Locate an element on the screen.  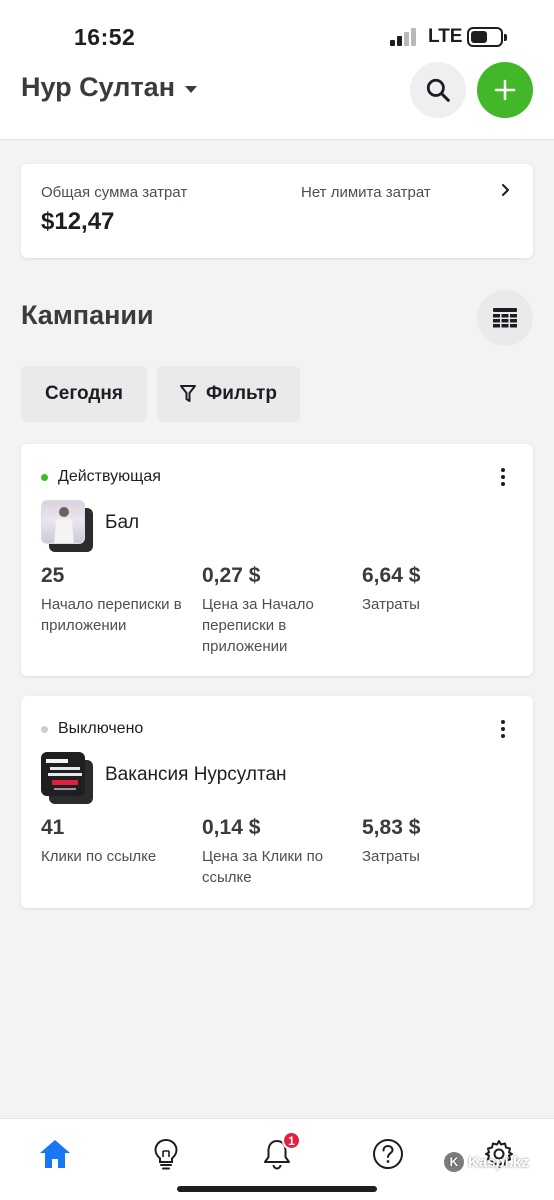
metric-cost-per-result: 0,14 $ Цена за Клики по ссылке is located at coordinates (277, 852).